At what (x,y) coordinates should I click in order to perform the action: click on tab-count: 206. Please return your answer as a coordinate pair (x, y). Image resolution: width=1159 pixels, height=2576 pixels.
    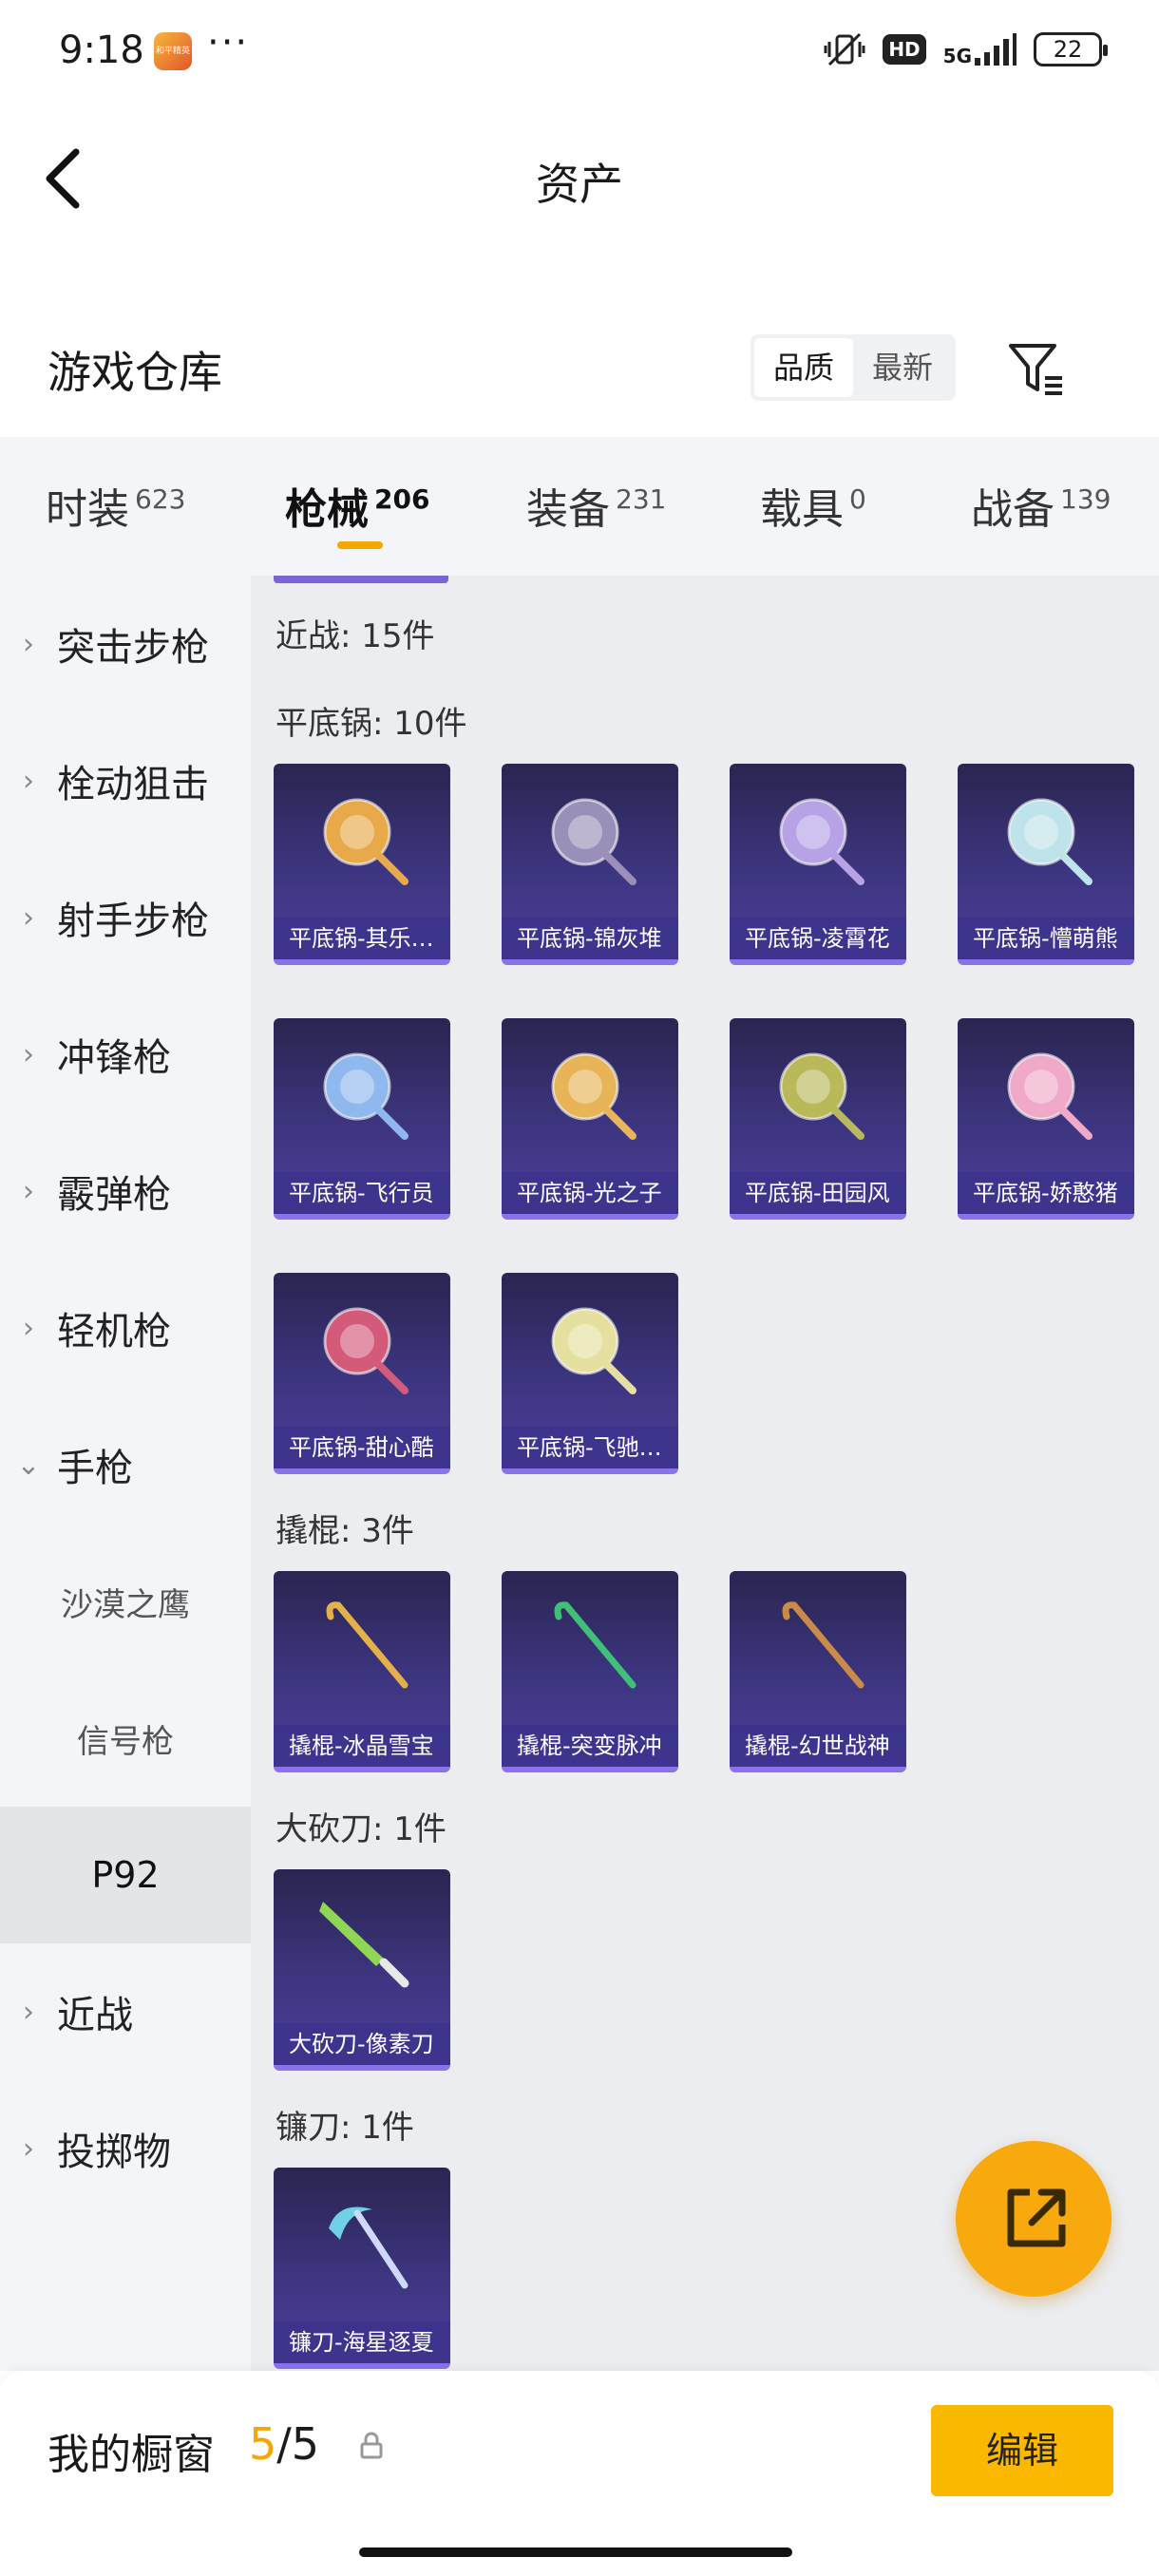
    Looking at the image, I should click on (402, 499).